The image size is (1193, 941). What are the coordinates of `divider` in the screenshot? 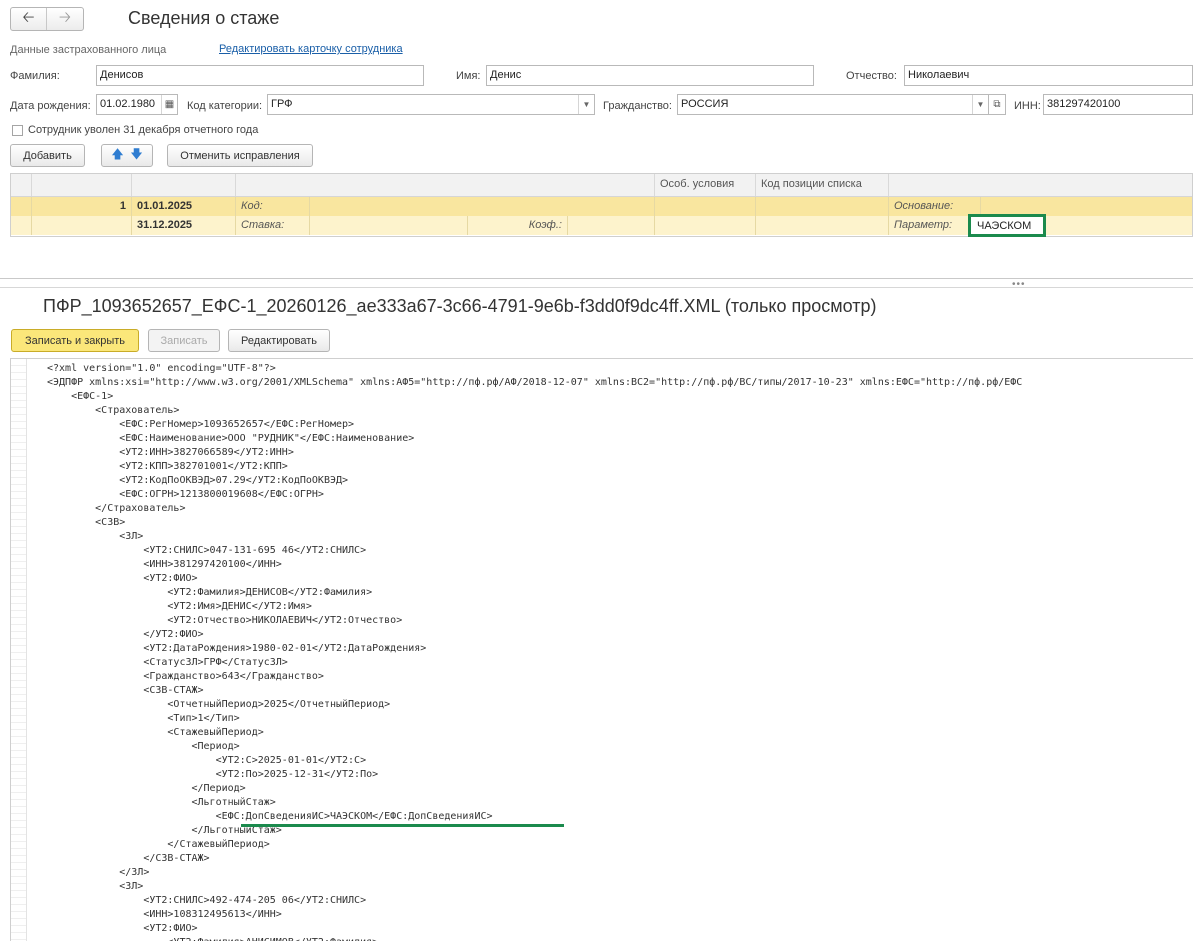 It's located at (596, 287).